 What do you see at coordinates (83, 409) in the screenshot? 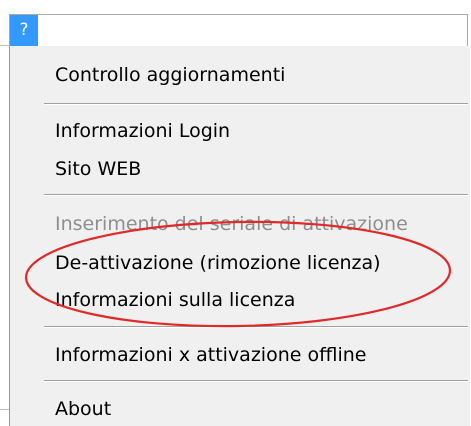
I see `menu-item-about: About` at bounding box center [83, 409].